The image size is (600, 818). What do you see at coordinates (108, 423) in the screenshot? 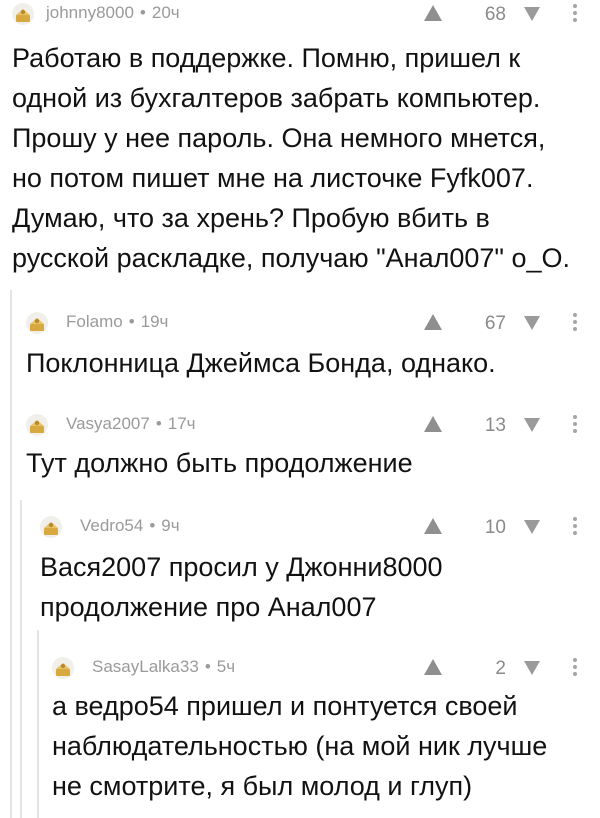
I see `author-name: Vasya2007` at bounding box center [108, 423].